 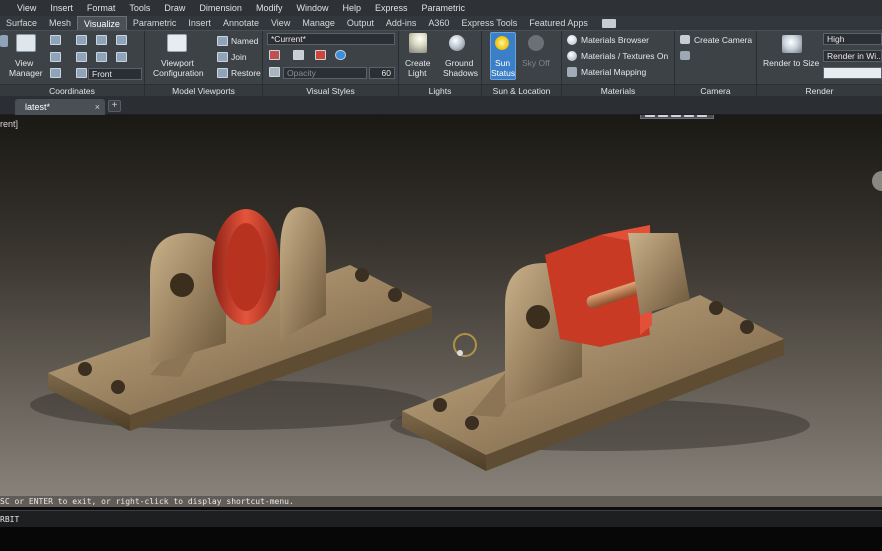 What do you see at coordinates (26, 43) in the screenshot?
I see `view-manager-icon` at bounding box center [26, 43].